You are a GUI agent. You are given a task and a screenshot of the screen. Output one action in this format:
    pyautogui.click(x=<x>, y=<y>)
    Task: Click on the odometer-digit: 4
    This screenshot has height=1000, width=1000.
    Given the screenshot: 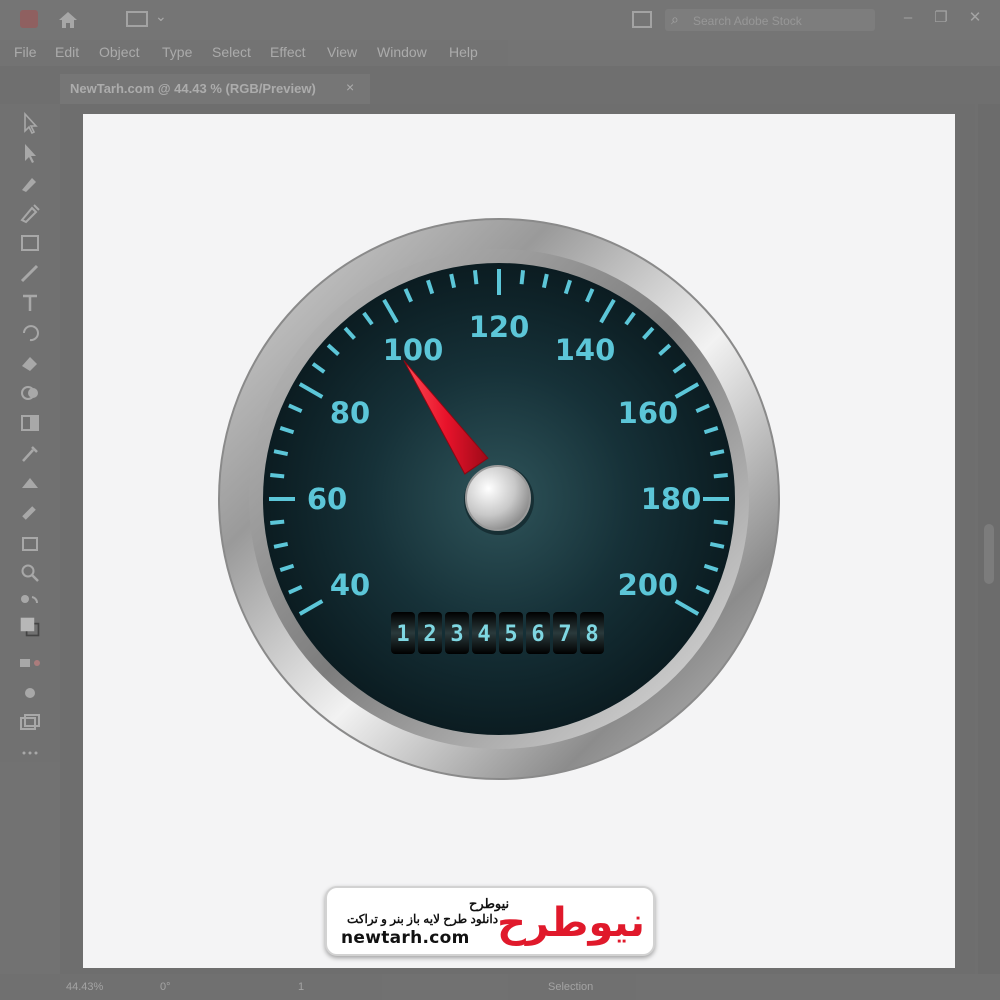 What is the action you would take?
    pyautogui.click(x=484, y=633)
    